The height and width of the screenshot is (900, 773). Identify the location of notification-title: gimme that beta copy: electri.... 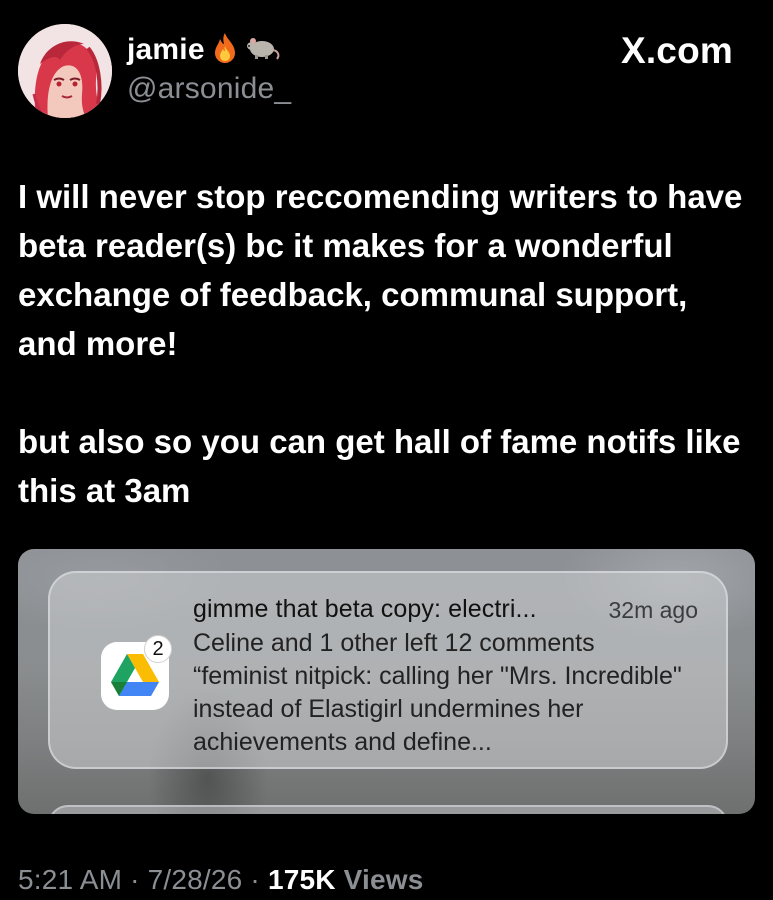
(365, 609).